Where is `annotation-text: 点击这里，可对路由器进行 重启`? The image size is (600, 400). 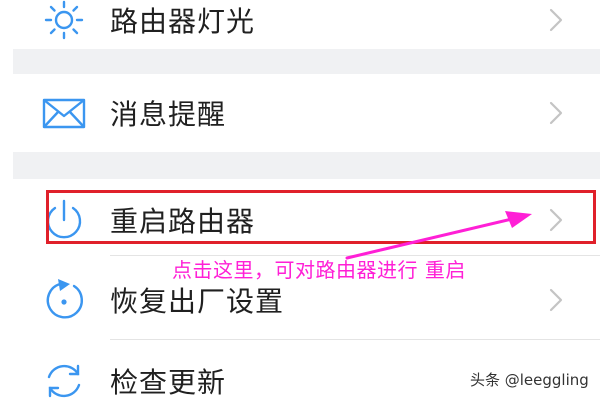 annotation-text: 点击这里，可对路由器进行 重启 is located at coordinates (319, 270).